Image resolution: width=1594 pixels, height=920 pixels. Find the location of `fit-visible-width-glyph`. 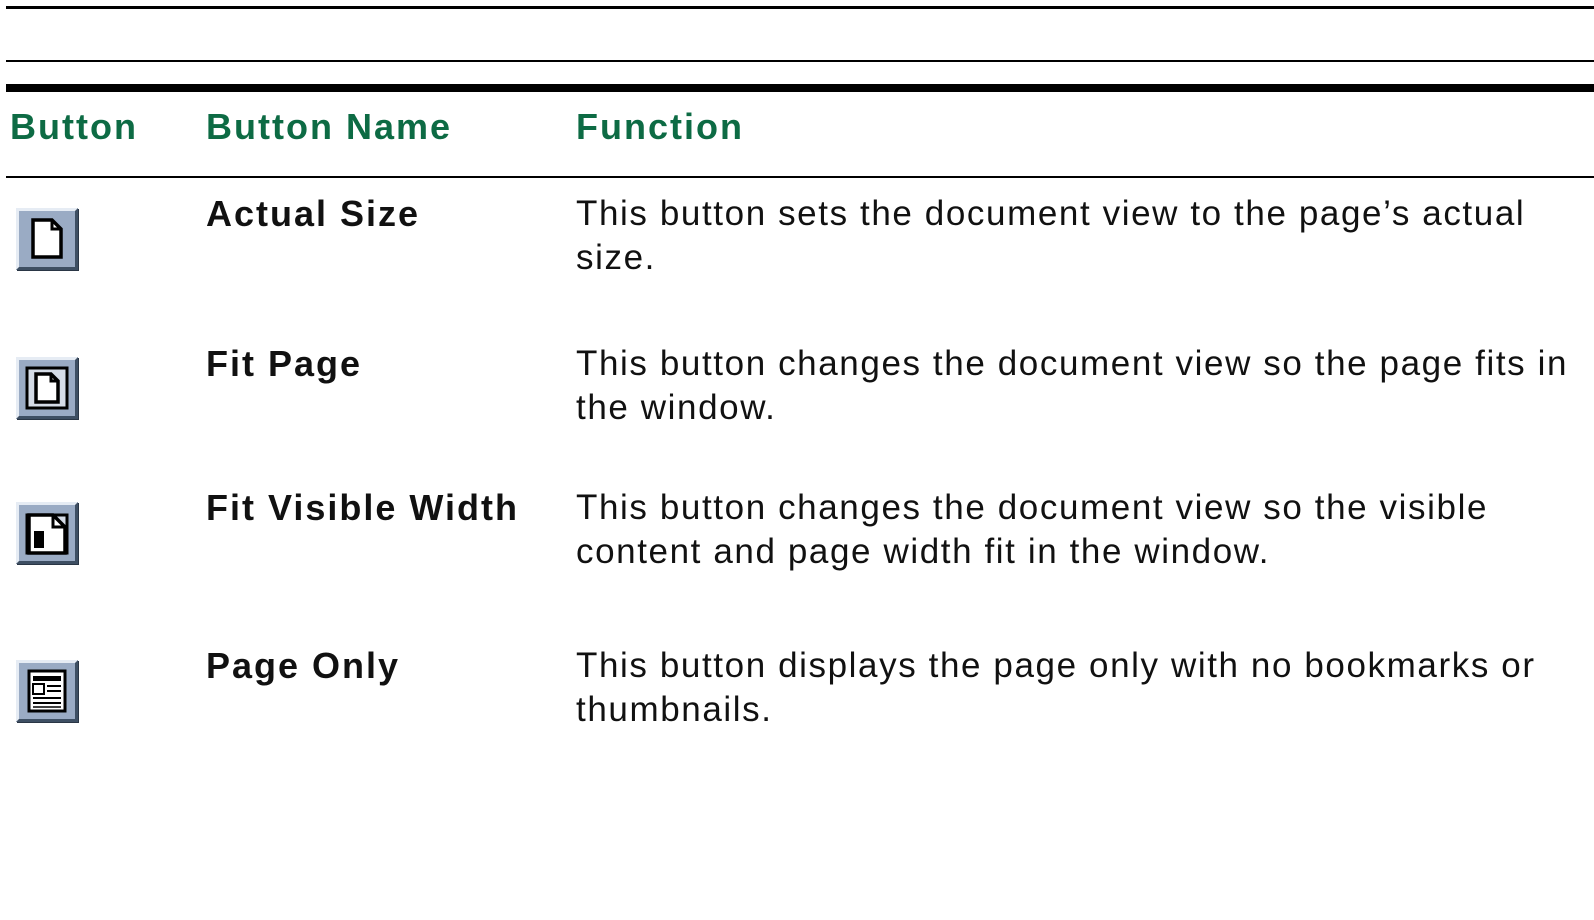

fit-visible-width-glyph is located at coordinates (47, 534).